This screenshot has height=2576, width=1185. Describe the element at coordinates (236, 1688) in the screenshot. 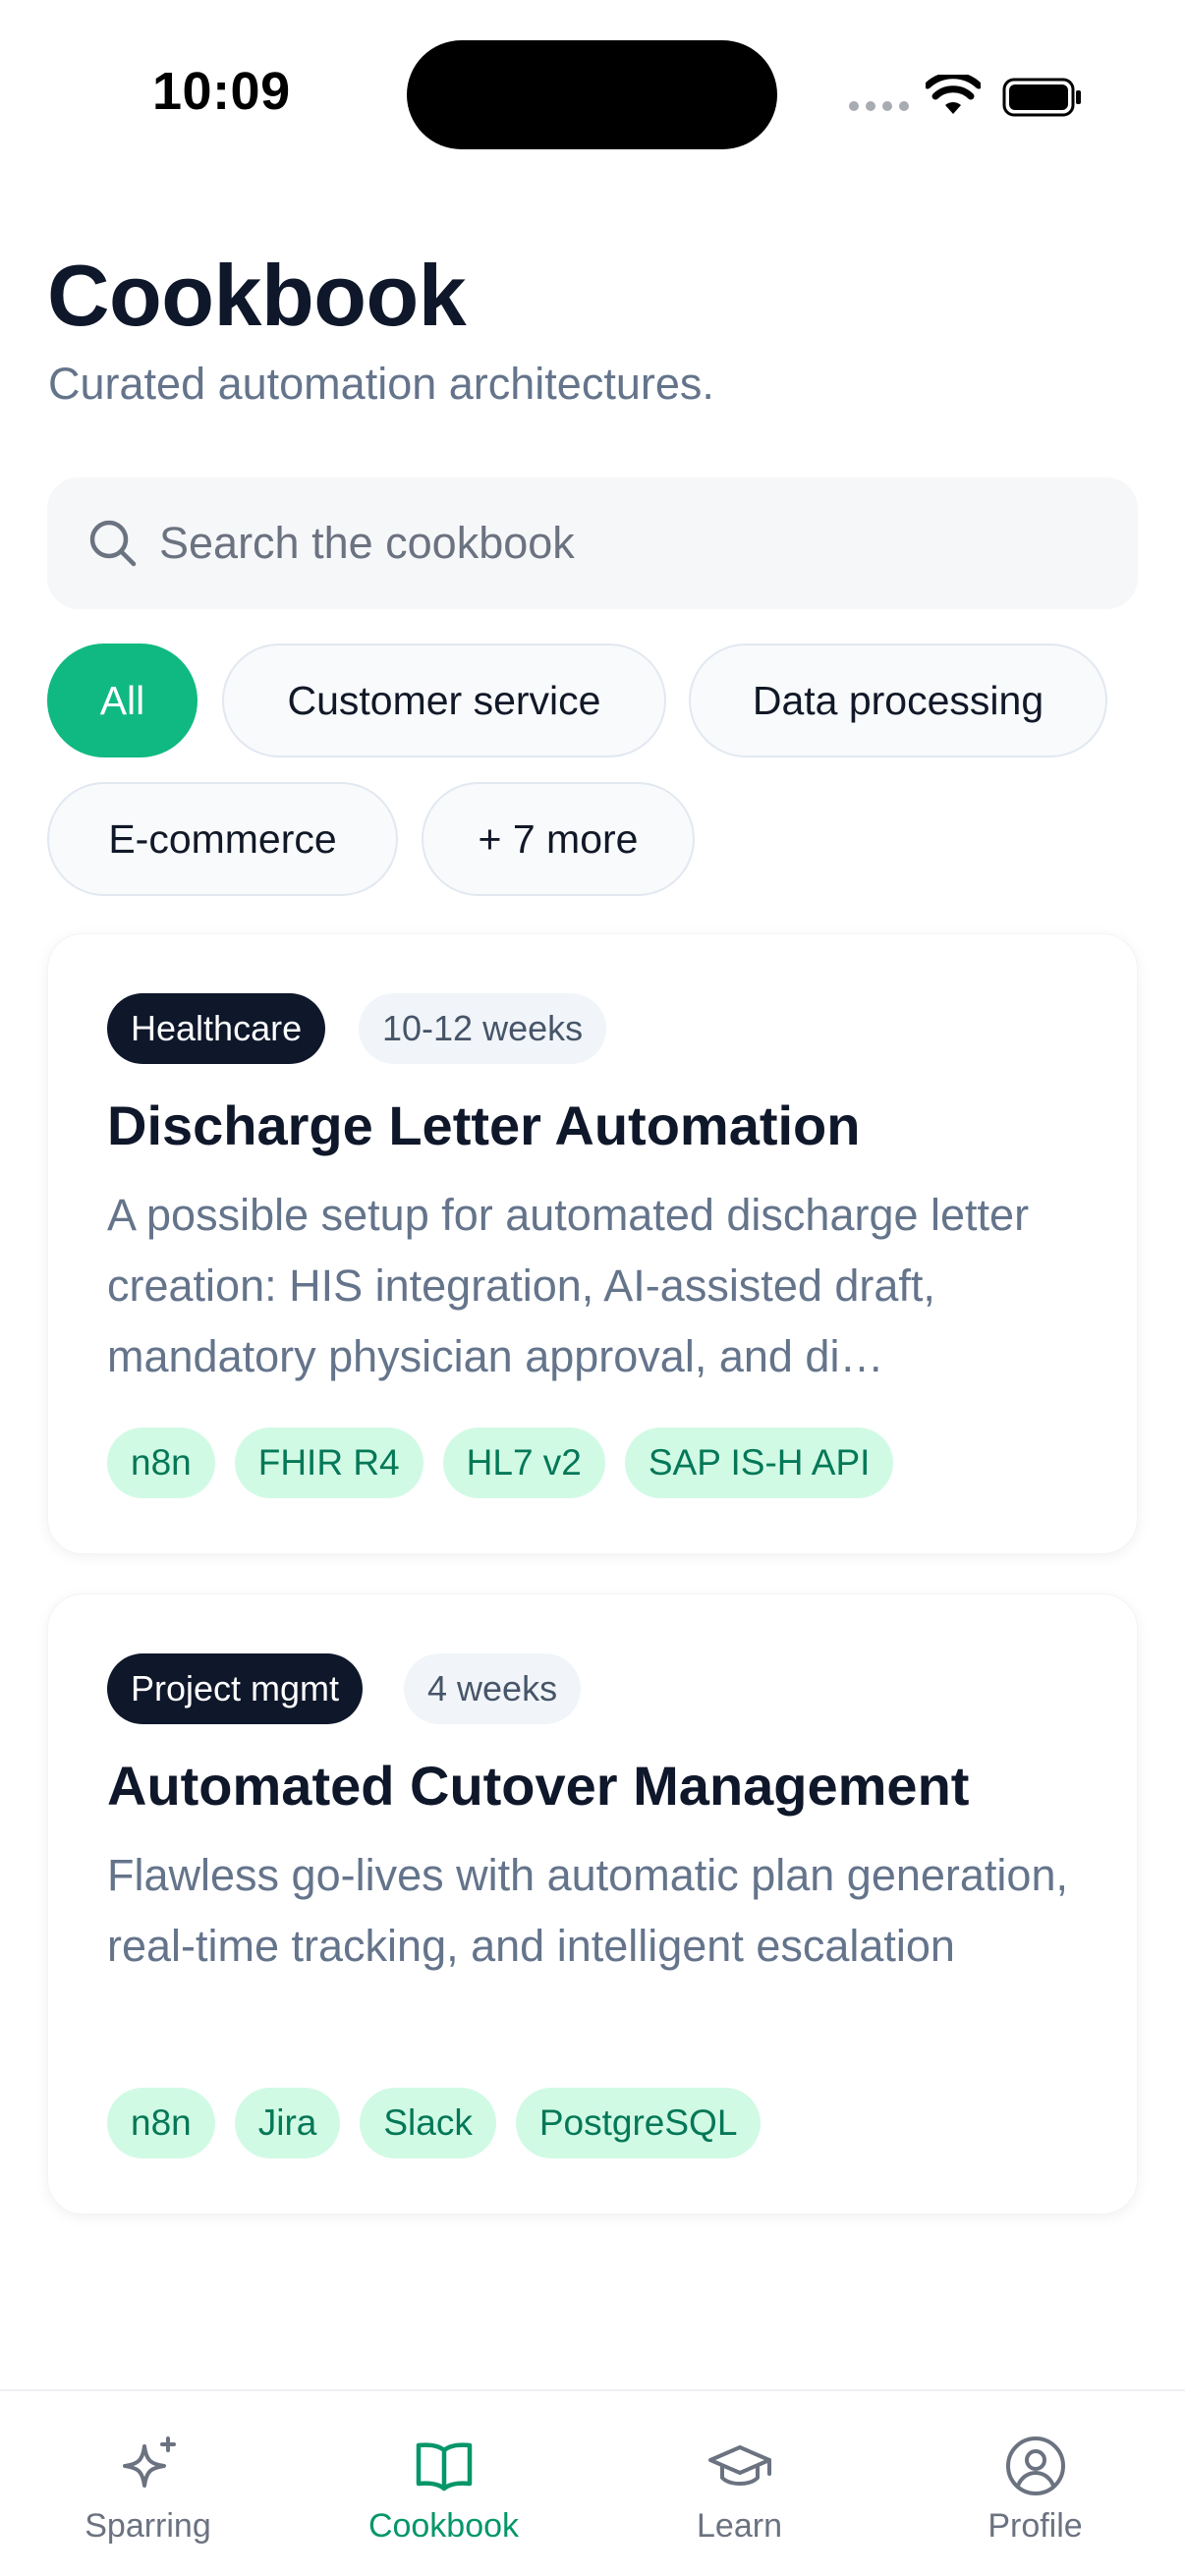

I see `category-badge: Project mgmt` at that location.